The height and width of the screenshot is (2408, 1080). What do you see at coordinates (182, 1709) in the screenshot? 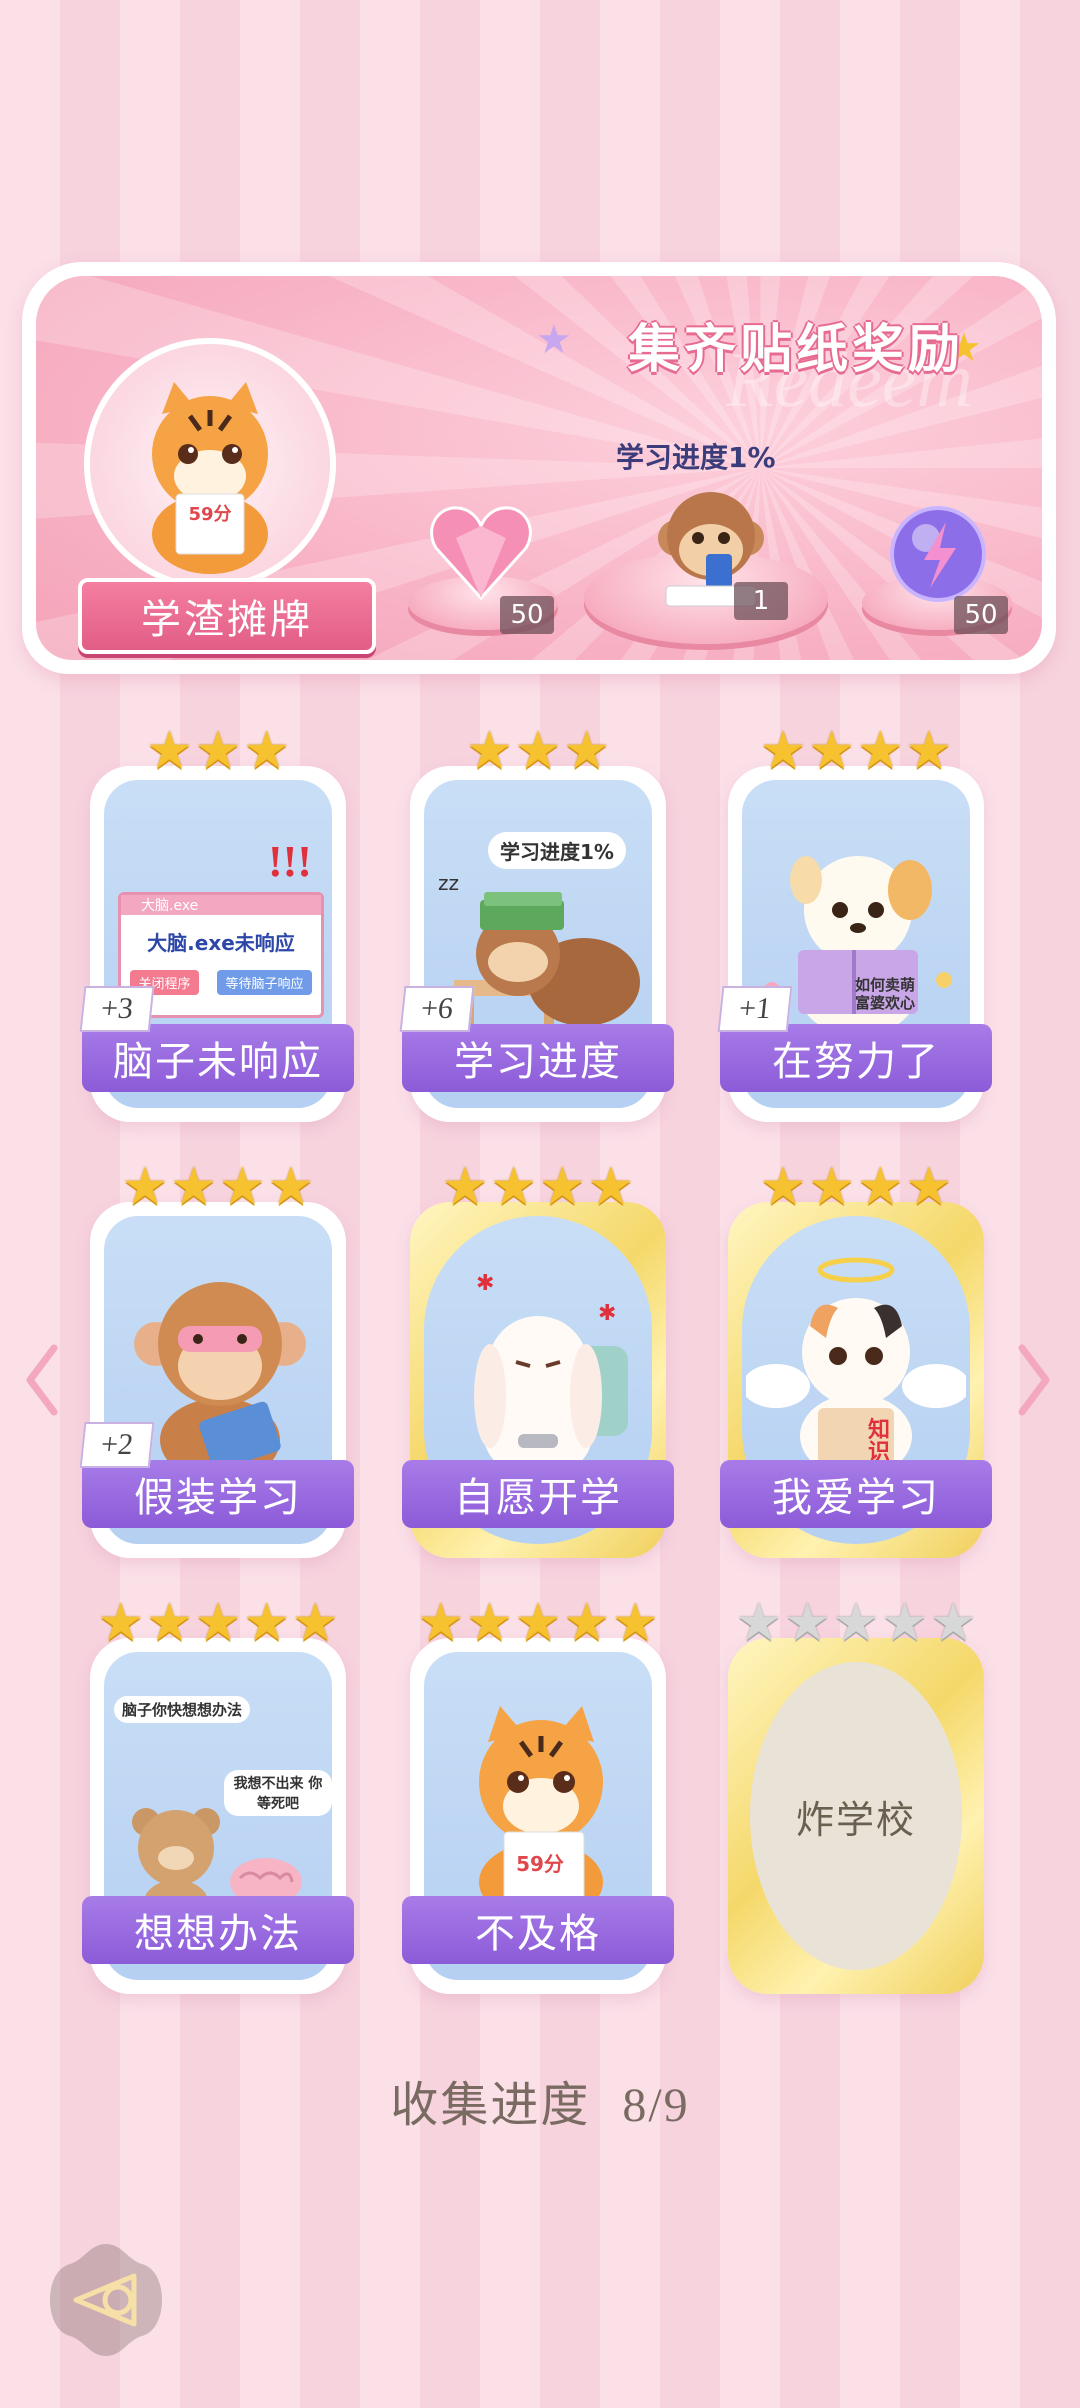
I see `speech-bubble: 脑子你快想想办法` at bounding box center [182, 1709].